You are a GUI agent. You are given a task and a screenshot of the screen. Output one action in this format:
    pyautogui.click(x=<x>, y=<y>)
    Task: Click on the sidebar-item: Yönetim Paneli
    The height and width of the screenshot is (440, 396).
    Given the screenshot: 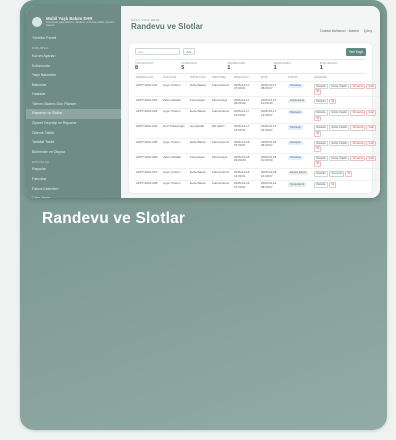 What is the action you would take?
    pyautogui.click(x=73, y=39)
    